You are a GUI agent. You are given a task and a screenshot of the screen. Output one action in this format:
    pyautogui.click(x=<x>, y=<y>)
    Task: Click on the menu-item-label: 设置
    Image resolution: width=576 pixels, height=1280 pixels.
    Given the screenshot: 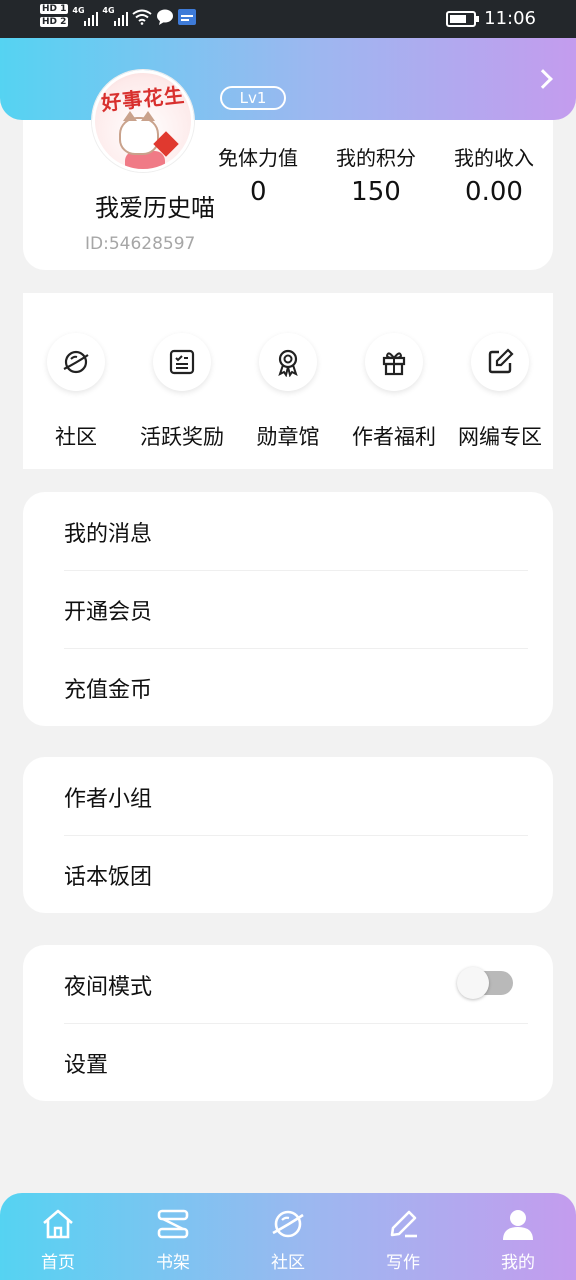 What is the action you would take?
    pyautogui.click(x=86, y=1065)
    